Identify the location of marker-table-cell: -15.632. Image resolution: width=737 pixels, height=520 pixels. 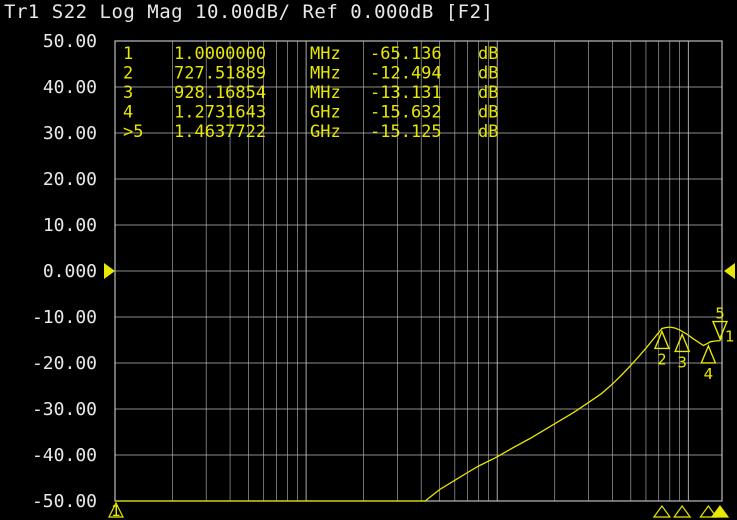
(406, 113).